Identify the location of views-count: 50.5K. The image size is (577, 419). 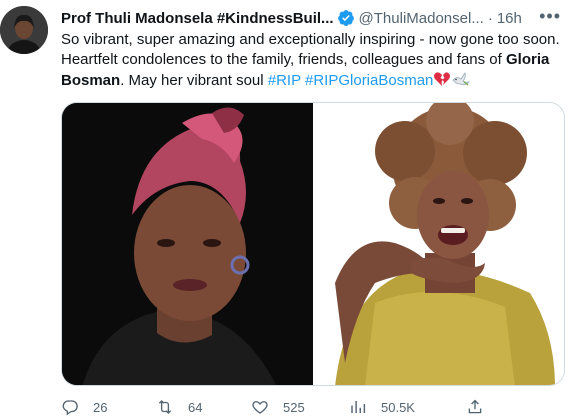
(398, 407).